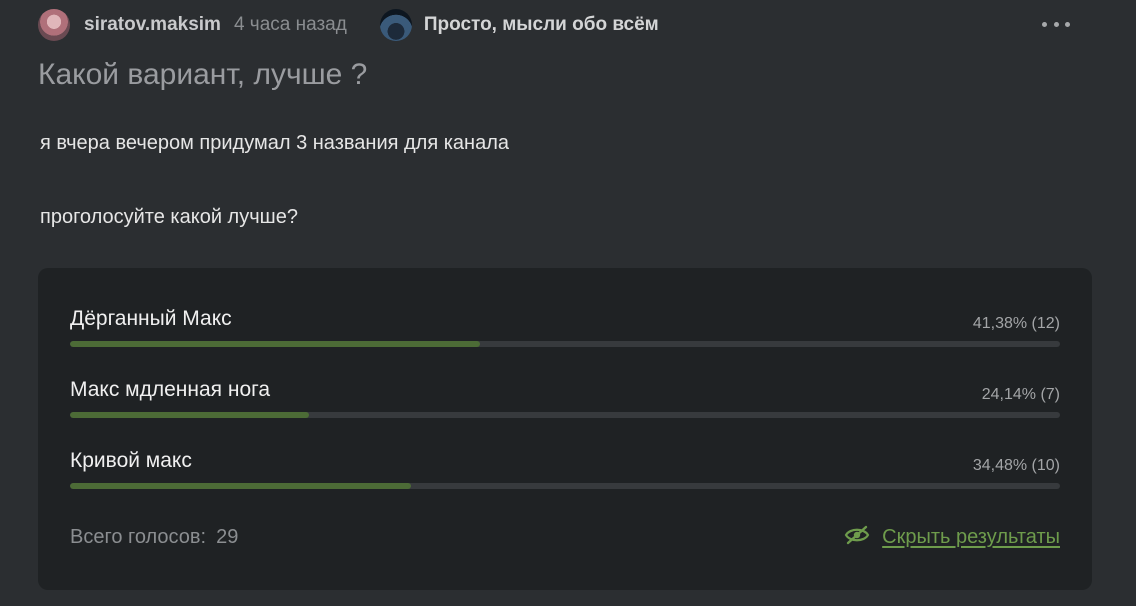 This screenshot has width=1136, height=606. I want to click on hide-results-label: Скрыть результаты, so click(971, 537).